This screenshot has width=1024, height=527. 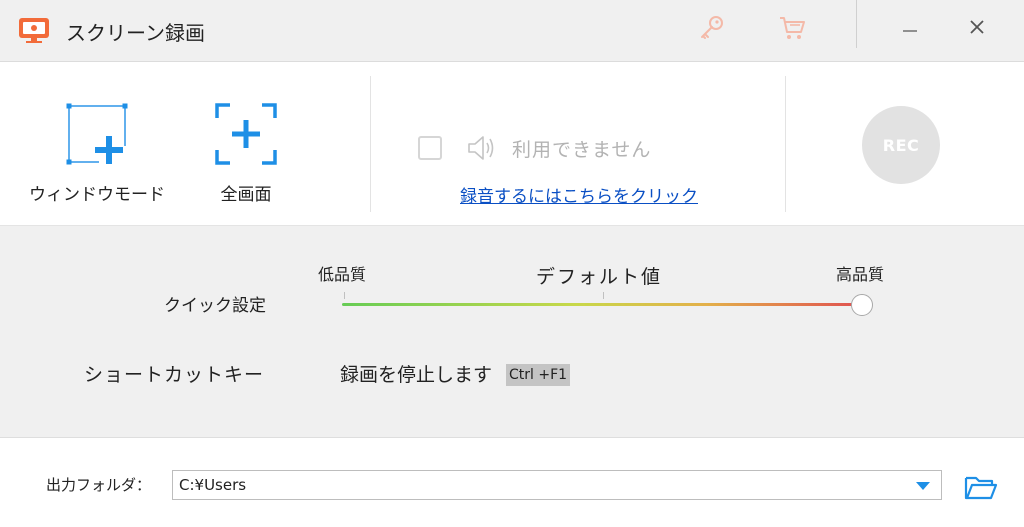 What do you see at coordinates (416, 375) in the screenshot?
I see `shortcut-description: 録画を停止します` at bounding box center [416, 375].